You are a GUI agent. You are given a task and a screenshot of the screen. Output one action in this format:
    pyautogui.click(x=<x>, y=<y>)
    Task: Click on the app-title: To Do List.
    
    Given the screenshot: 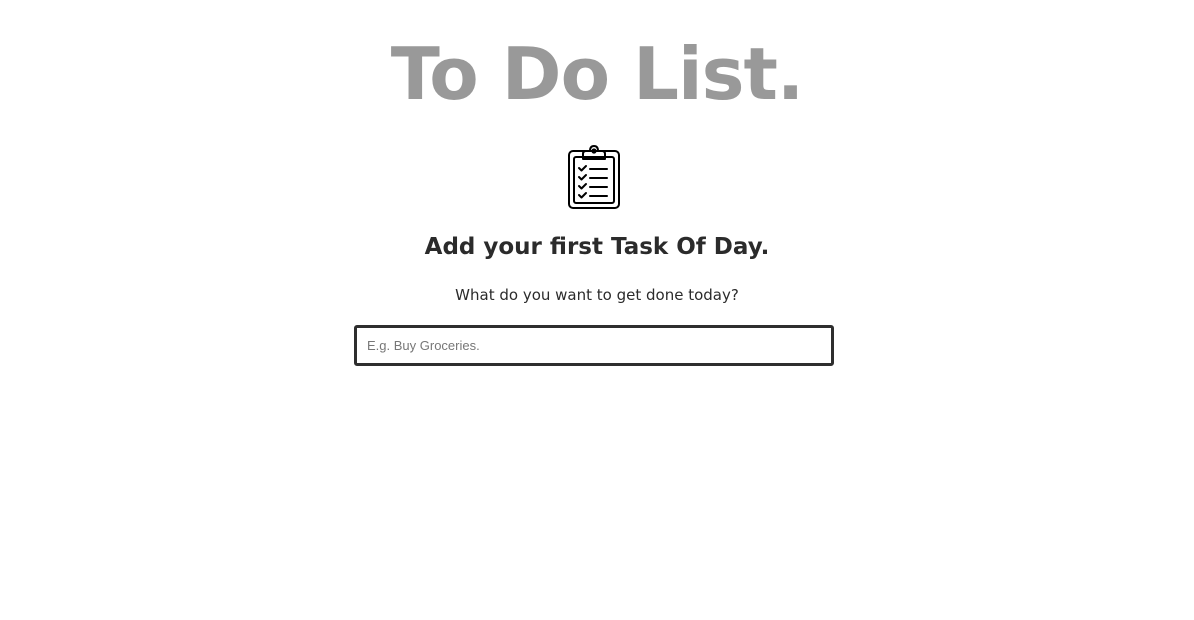 What is the action you would take?
    pyautogui.click(x=597, y=74)
    